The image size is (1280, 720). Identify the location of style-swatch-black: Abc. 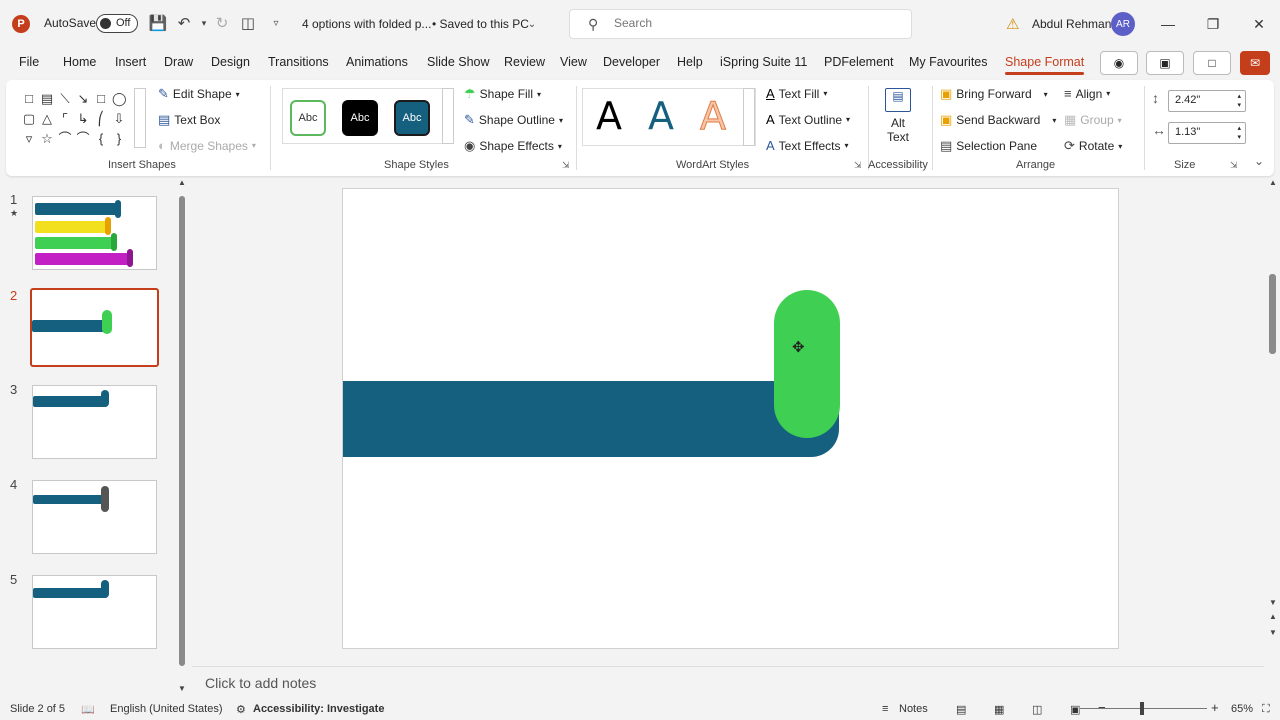
(360, 118).